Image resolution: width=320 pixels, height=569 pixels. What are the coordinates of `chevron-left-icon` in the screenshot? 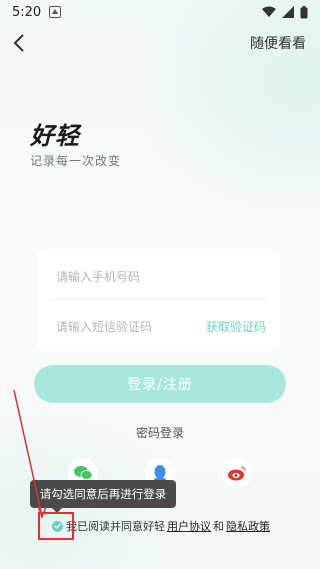 It's located at (18, 43).